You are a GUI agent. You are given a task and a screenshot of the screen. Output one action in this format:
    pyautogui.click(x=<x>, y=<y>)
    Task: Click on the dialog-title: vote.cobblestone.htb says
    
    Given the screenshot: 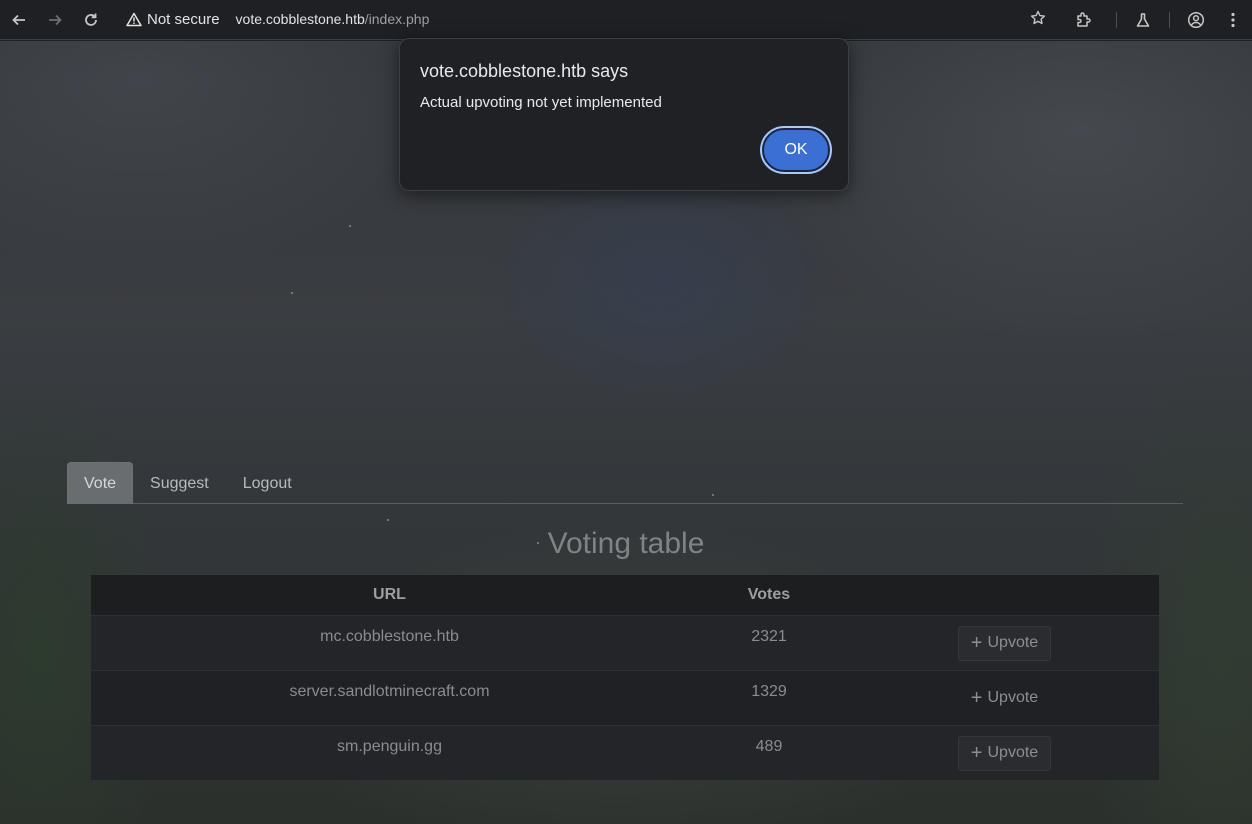 What is the action you would take?
    pyautogui.click(x=524, y=71)
    